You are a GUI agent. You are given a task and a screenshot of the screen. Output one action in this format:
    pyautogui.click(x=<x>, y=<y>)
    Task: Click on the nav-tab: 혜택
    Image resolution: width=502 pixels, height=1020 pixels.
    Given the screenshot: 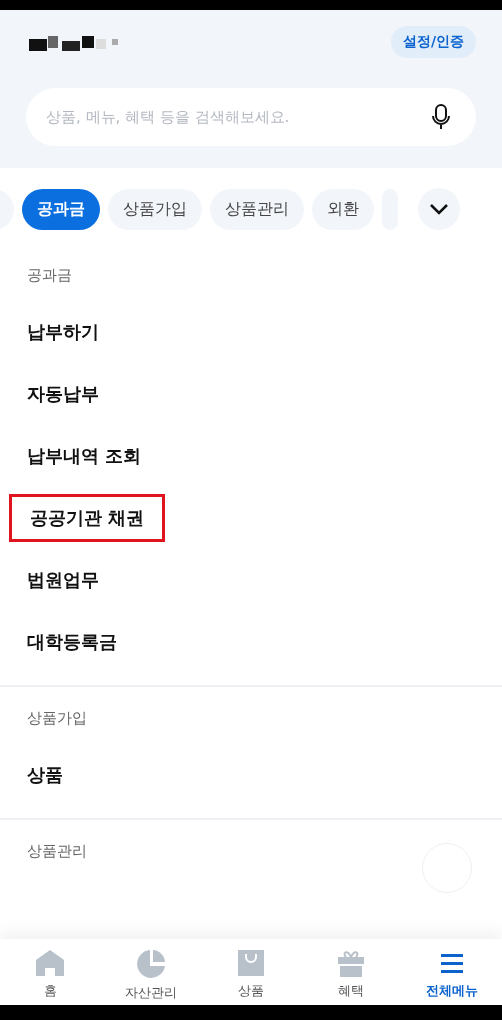 What is the action you would take?
    pyautogui.click(x=351, y=972)
    